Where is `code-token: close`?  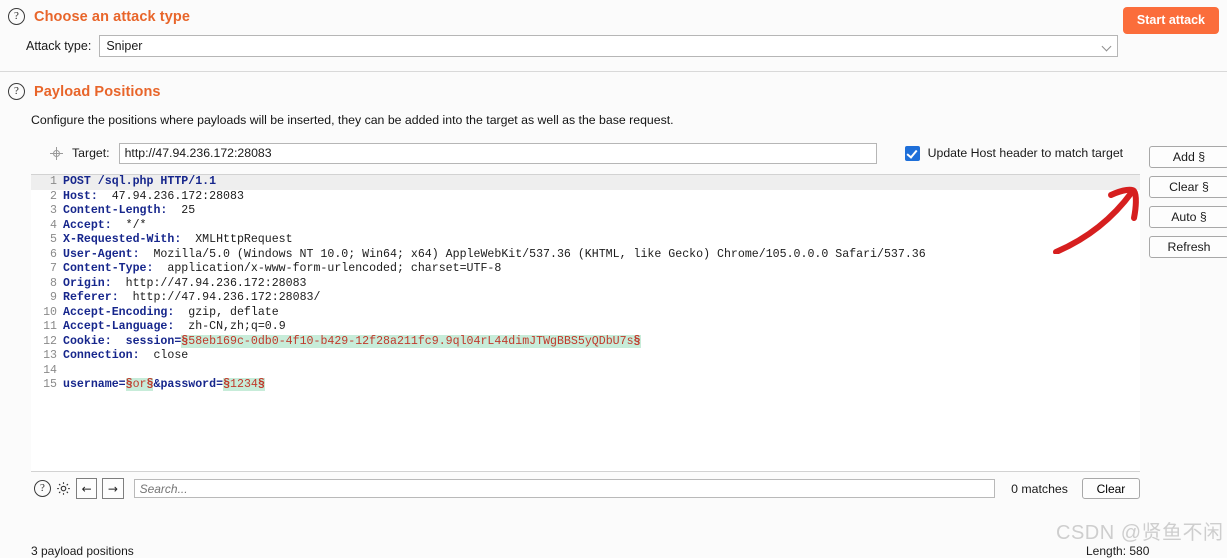 code-token: close is located at coordinates (164, 355).